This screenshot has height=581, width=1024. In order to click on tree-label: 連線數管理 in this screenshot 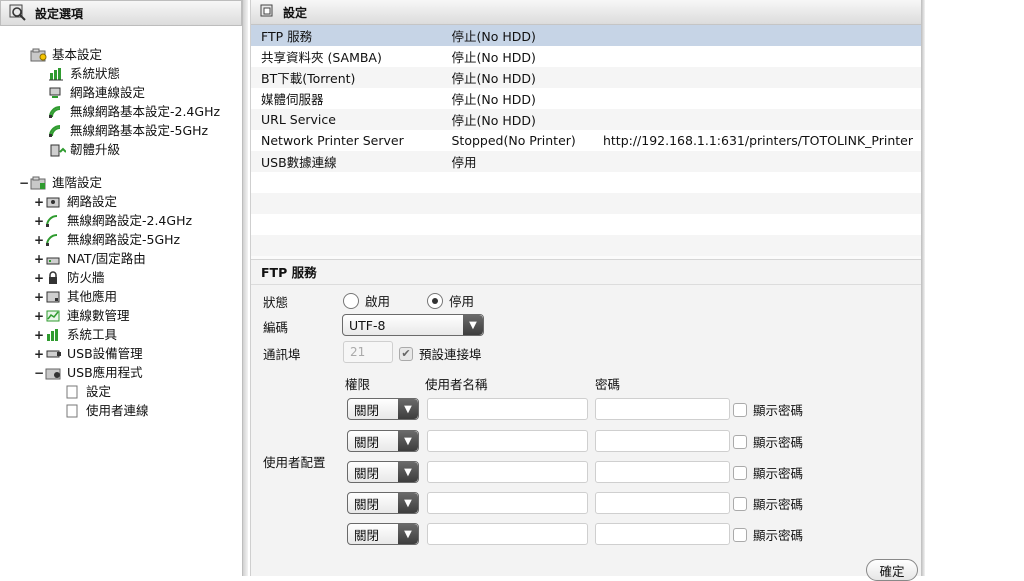, I will do `click(98, 315)`.